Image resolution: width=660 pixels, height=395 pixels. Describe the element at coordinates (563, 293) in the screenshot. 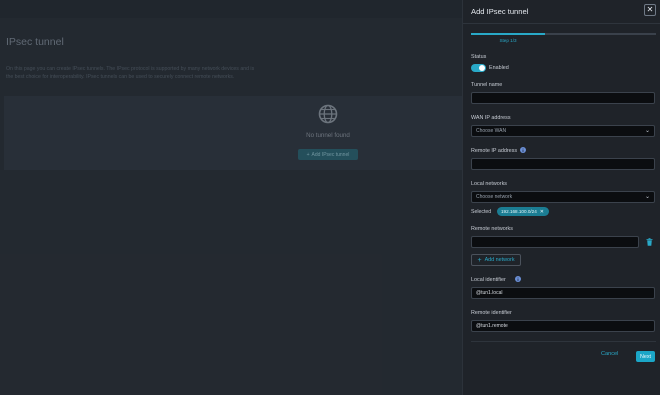

I see `local-identifier-input: @tun1.local` at that location.